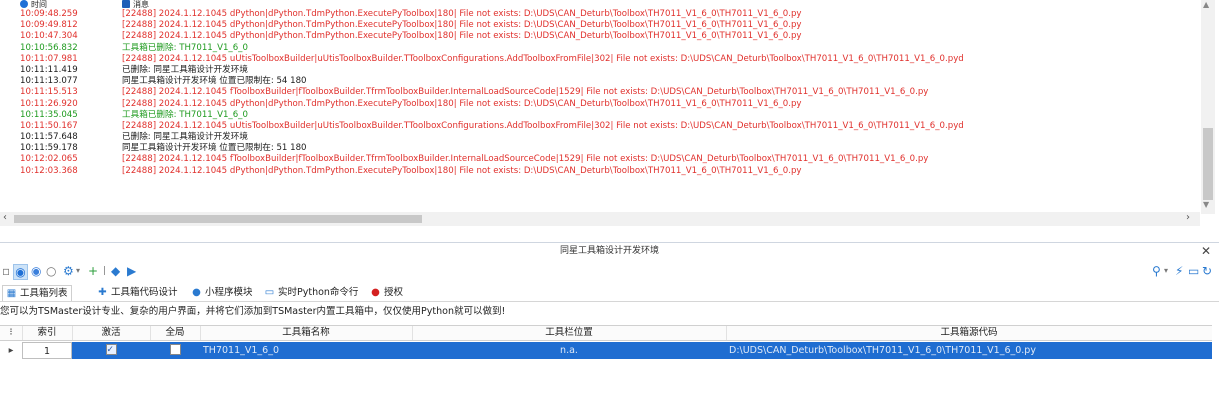 Image resolution: width=1219 pixels, height=413 pixels. I want to click on row-indicator-header: ⁝, so click(11, 333).